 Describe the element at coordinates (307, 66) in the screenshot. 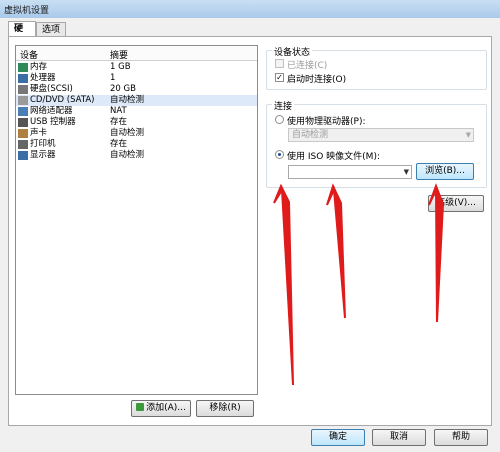

I see `connected-label: 已连接(C)` at that location.